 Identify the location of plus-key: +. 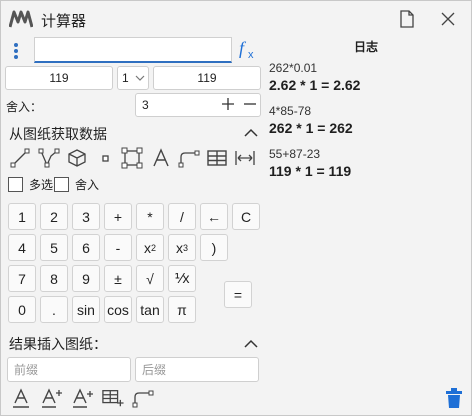
(118, 216).